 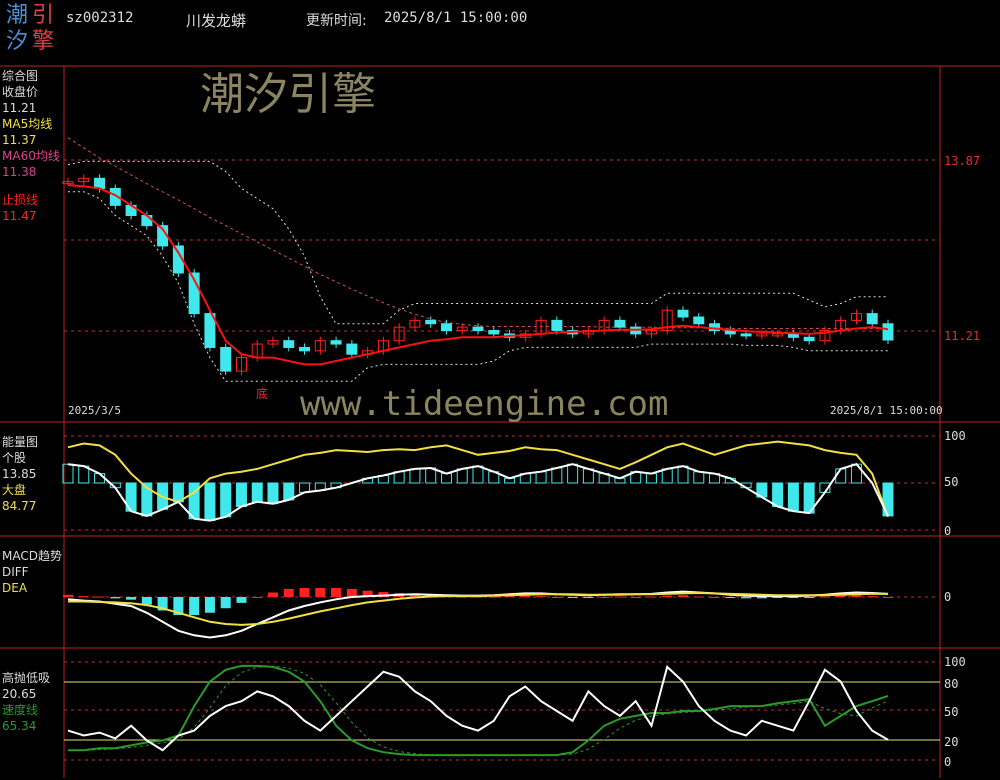 I want to click on energy-plot, so click(x=478, y=481).